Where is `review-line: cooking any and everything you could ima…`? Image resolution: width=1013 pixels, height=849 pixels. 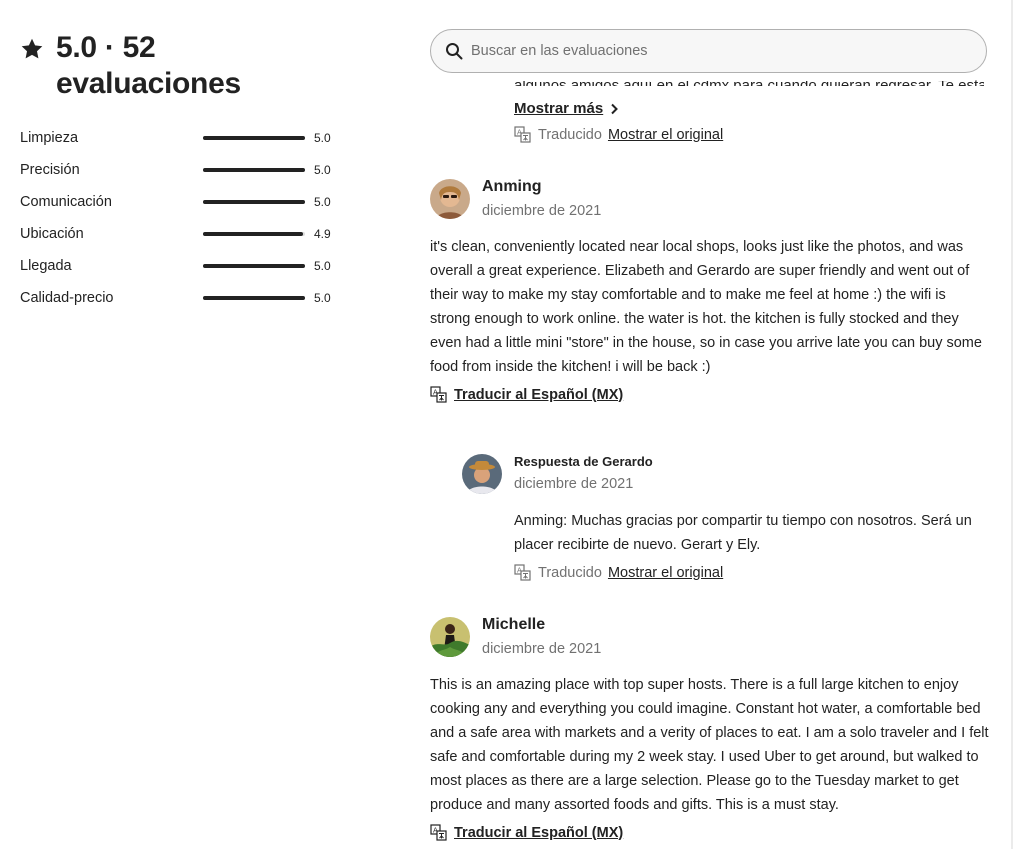 review-line: cooking any and everything you could ima… is located at coordinates (705, 709).